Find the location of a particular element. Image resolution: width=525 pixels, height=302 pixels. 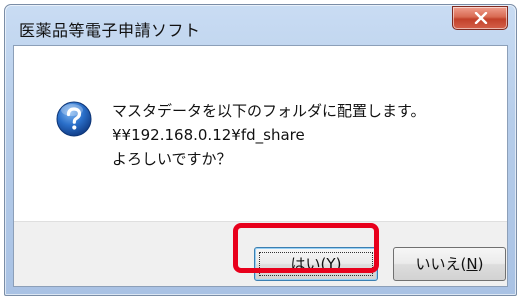

message-line-2: ¥¥192.168.0.12¥fd_share is located at coordinates (208, 135).